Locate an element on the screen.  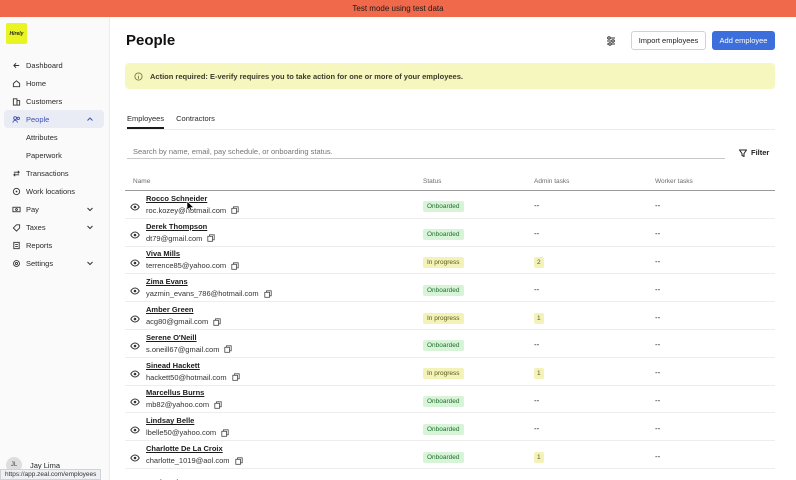
employee-info: Derek Thompson dt79@gmail.com is located at coordinates (180, 232).